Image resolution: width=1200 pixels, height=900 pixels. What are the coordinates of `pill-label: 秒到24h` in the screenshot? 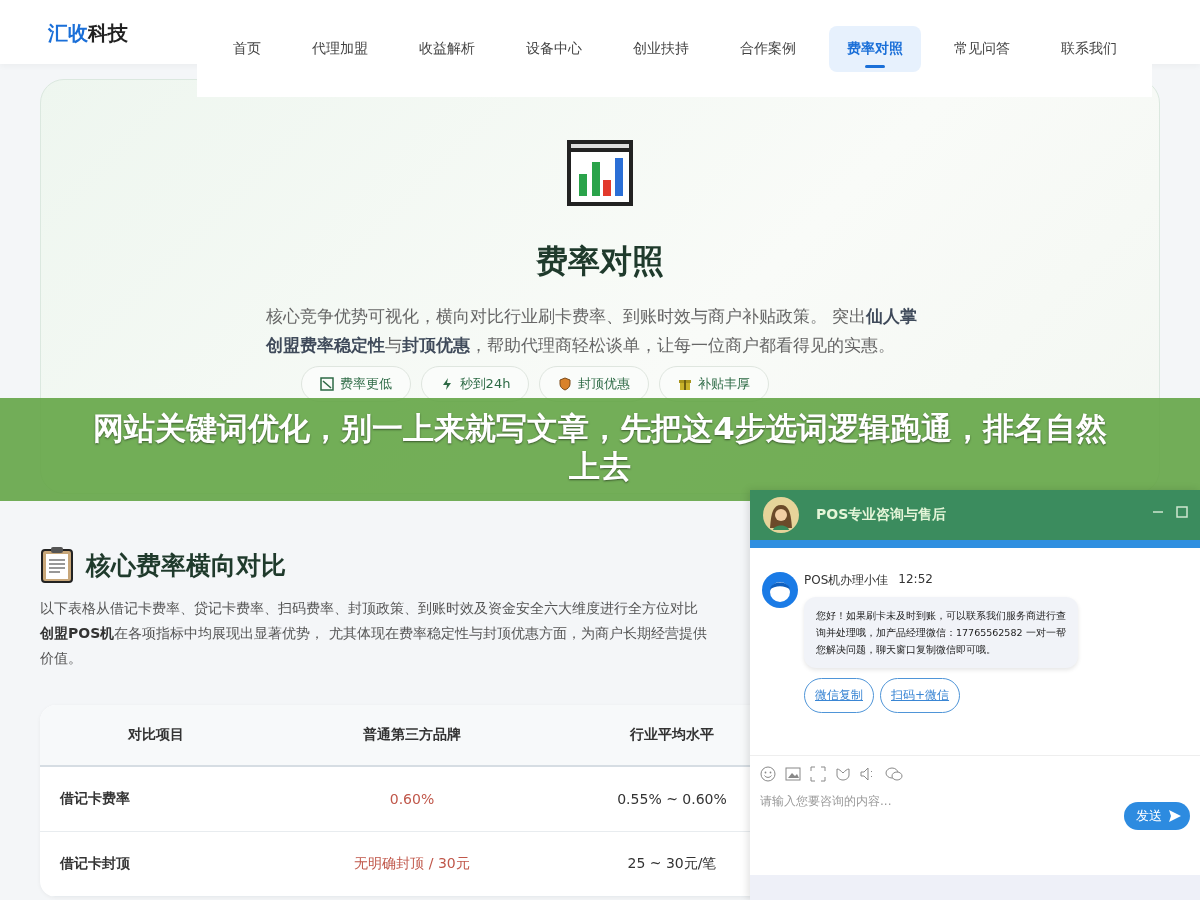 It's located at (485, 384).